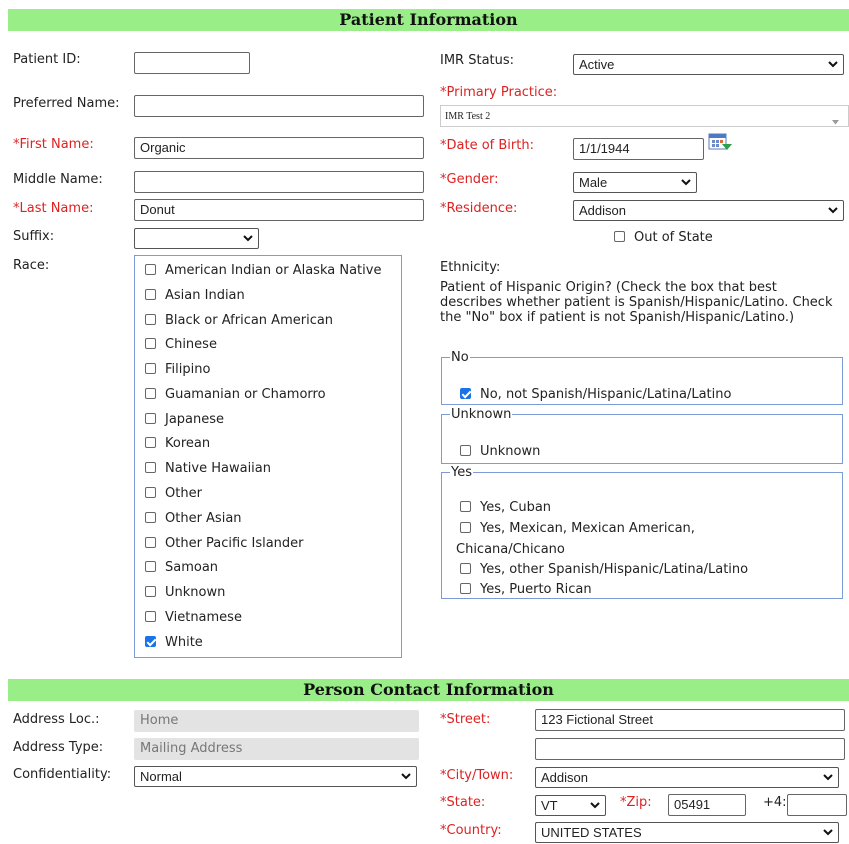 This screenshot has height=844, width=849. Describe the element at coordinates (196, 238) in the screenshot. I see `suffix-select` at that location.